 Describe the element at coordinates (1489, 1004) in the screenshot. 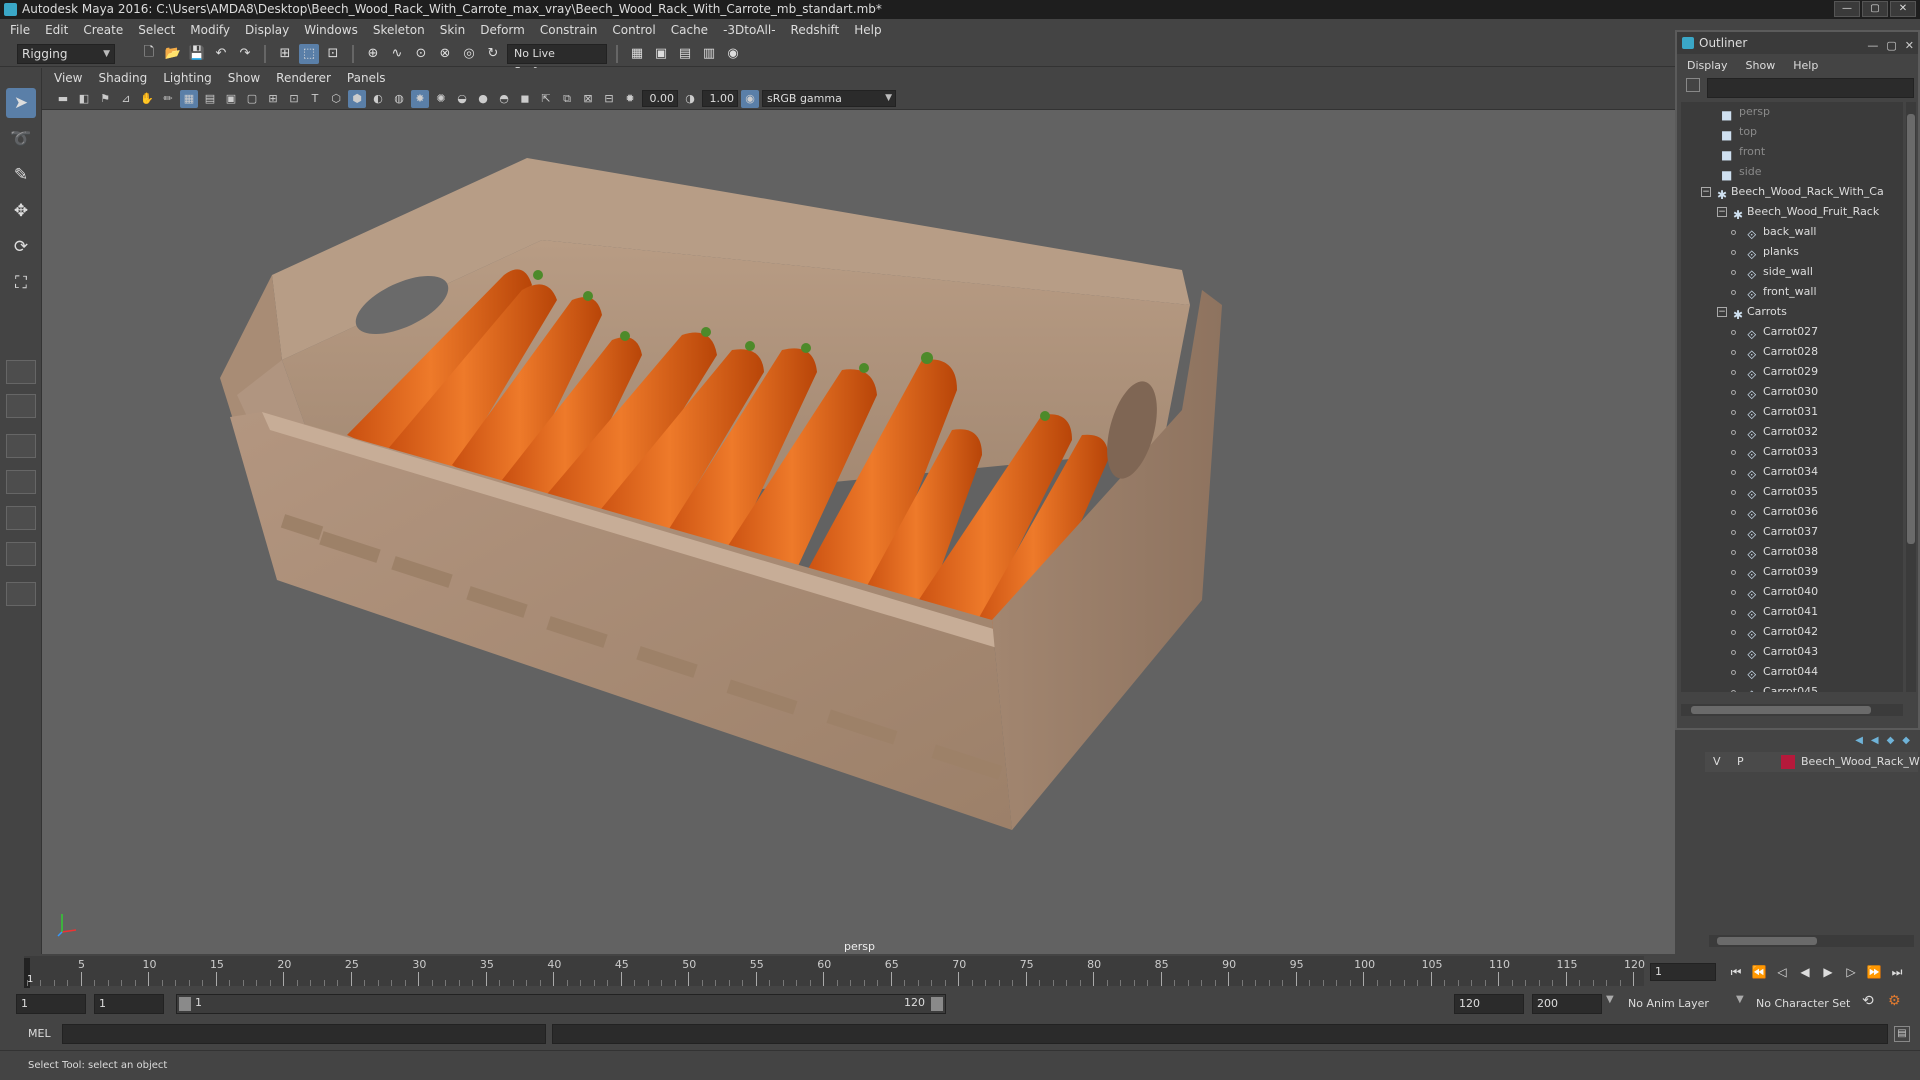

I see `playback-end-field: 120` at that location.